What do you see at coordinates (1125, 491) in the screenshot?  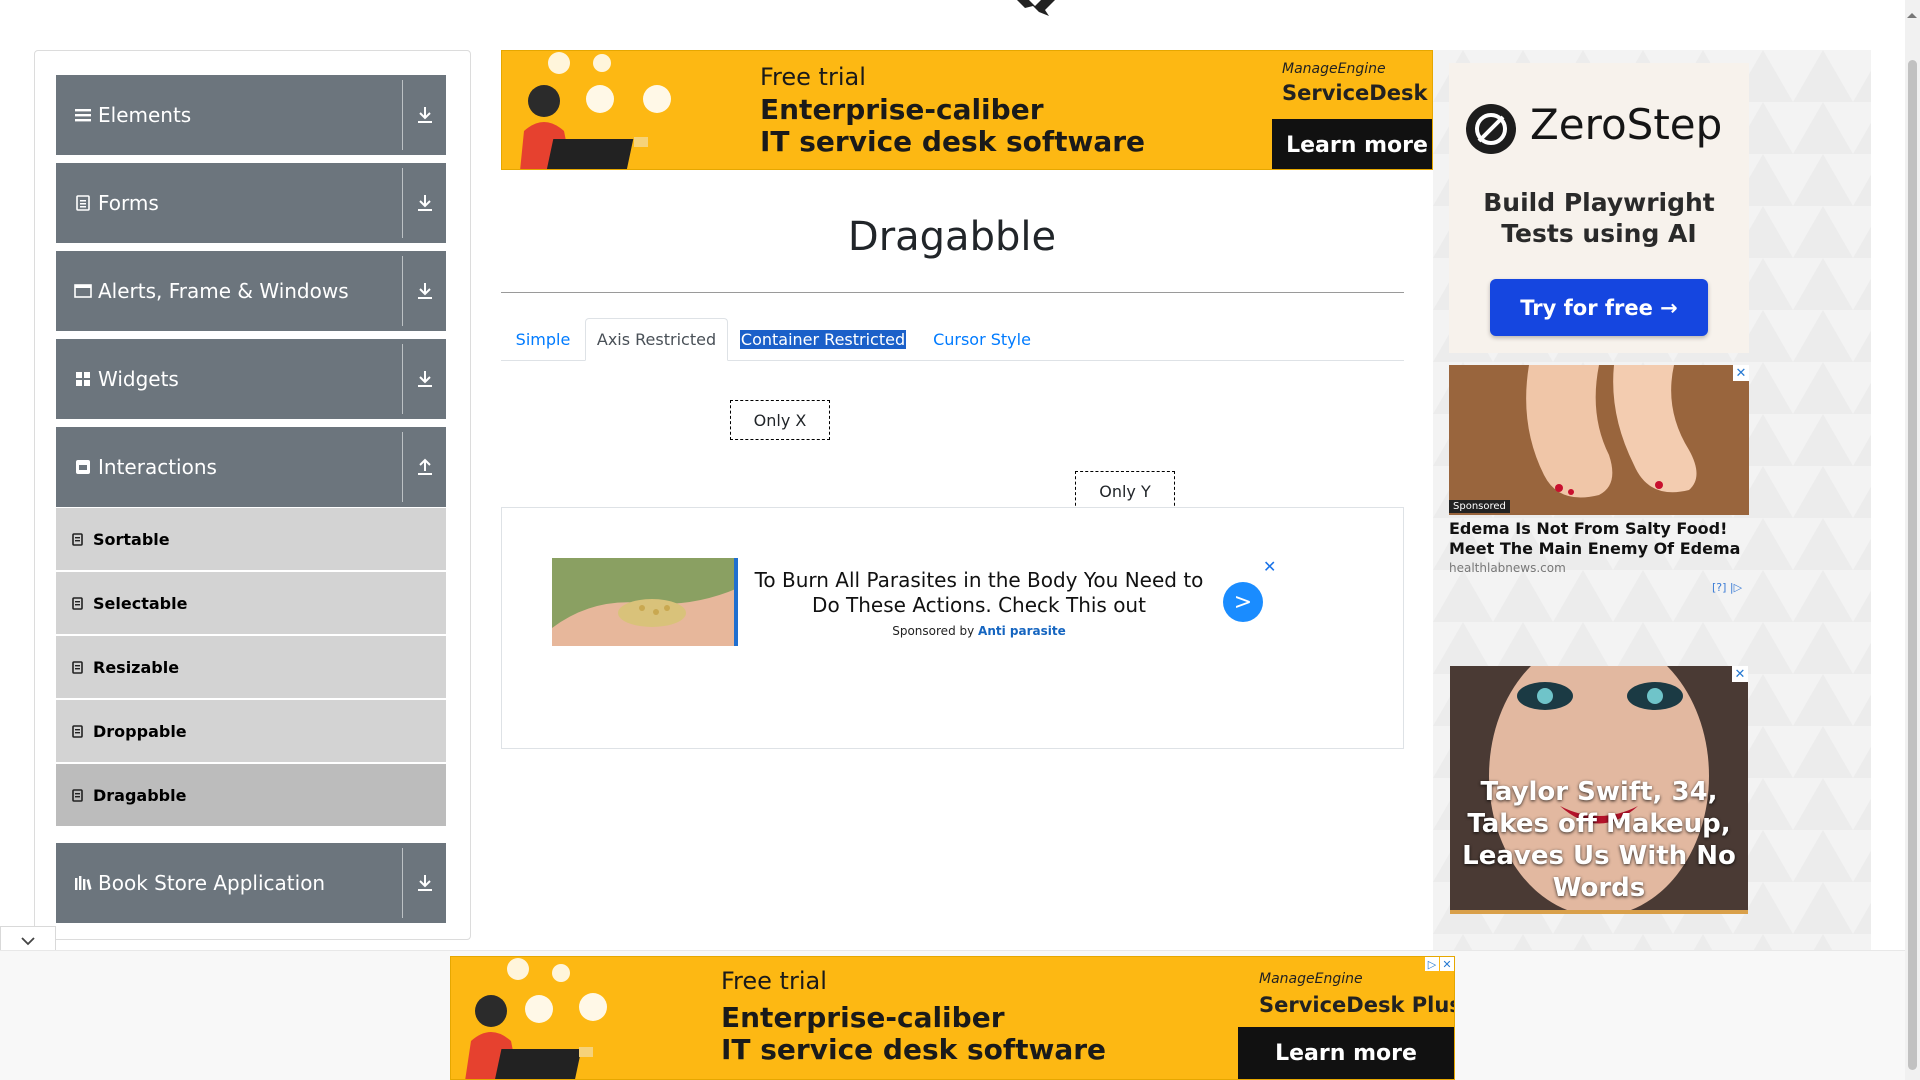 I see `draggable-only-y: Only Y` at bounding box center [1125, 491].